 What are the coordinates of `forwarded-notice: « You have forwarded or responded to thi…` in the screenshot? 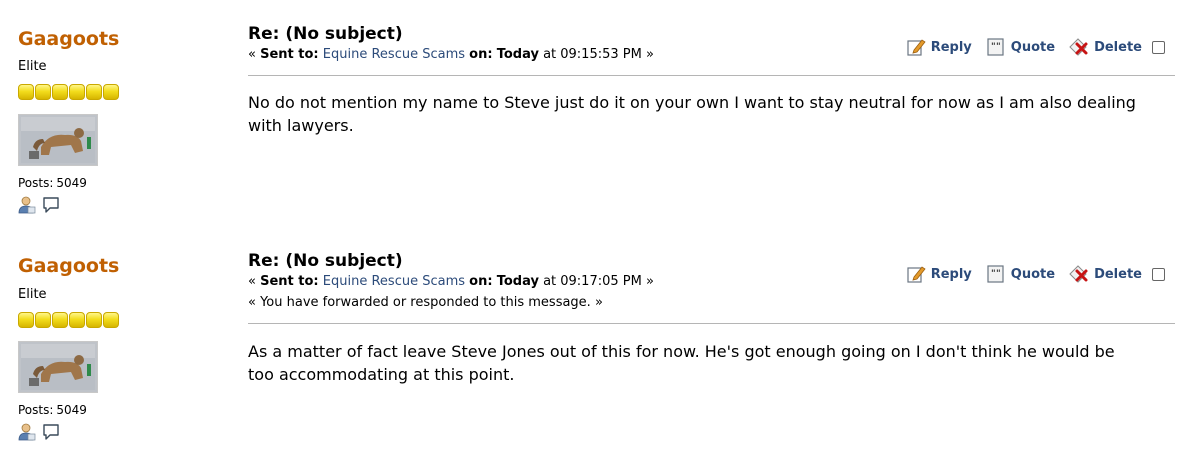 It's located at (425, 302).